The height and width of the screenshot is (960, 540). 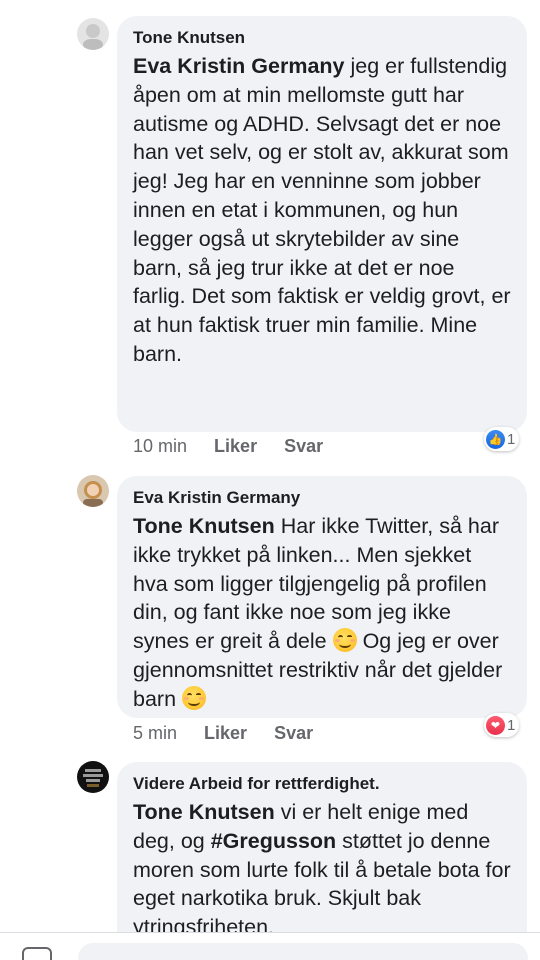 I want to click on heart-icon: ❤, so click(x=495, y=725).